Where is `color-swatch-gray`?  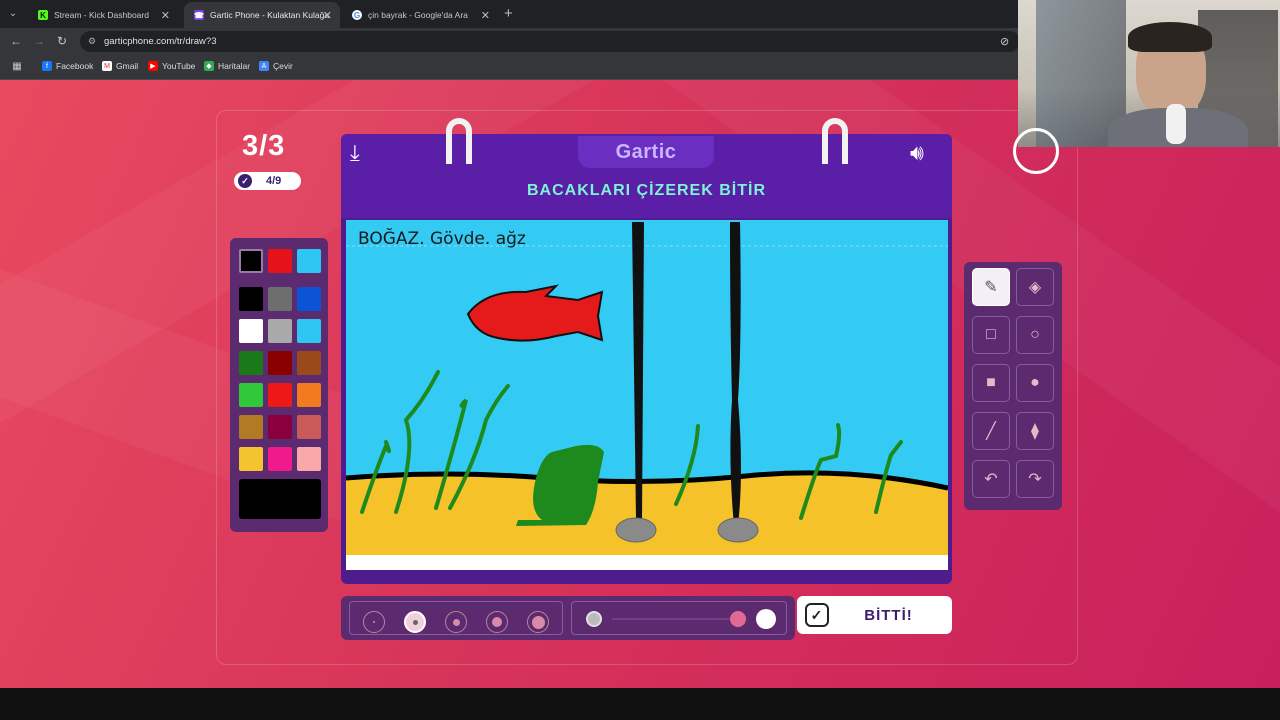 color-swatch-gray is located at coordinates (280, 299).